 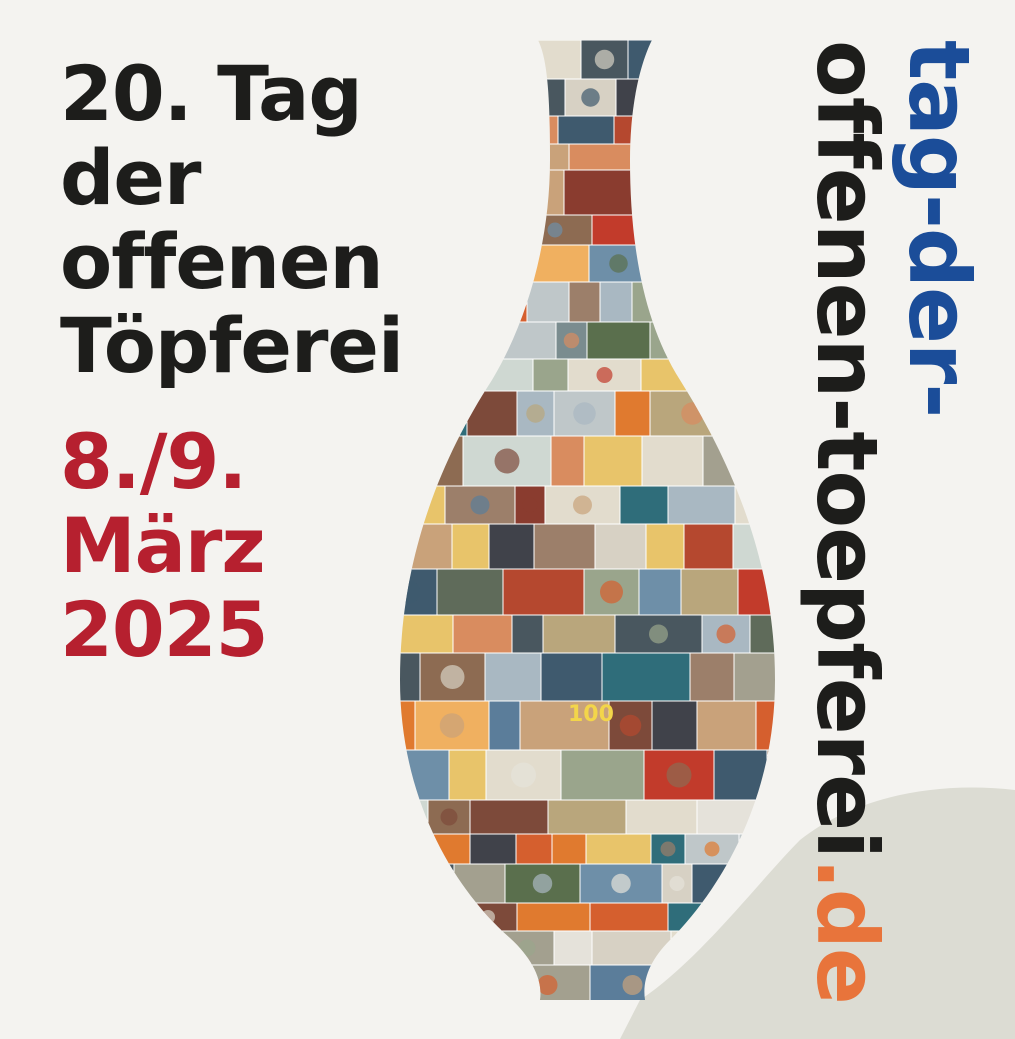 What do you see at coordinates (211, 93) in the screenshot?
I see `title-line: 20. Tag` at bounding box center [211, 93].